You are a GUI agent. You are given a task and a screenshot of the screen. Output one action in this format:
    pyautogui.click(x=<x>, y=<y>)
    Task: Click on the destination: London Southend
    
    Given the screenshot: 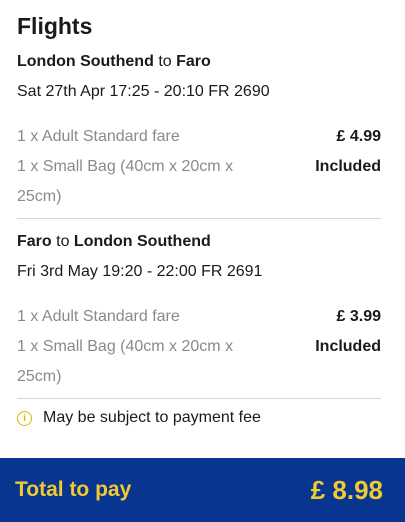 What is the action you would take?
    pyautogui.click(x=142, y=241)
    